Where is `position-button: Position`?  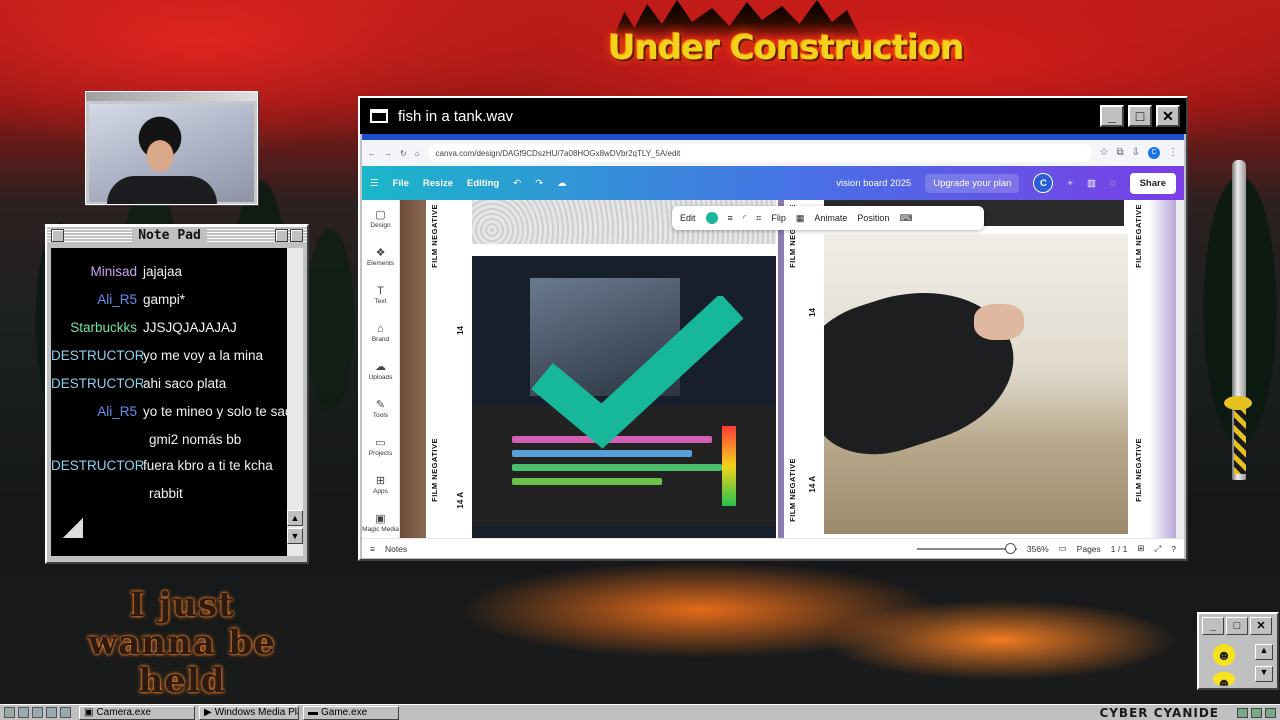
position-button: Position is located at coordinates (873, 218).